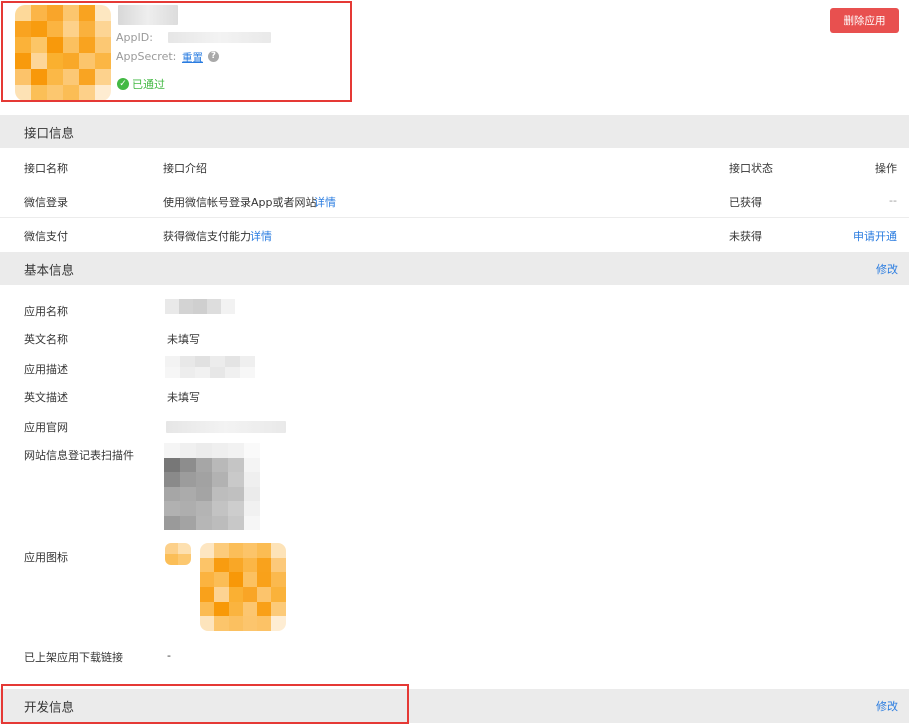  What do you see at coordinates (887, 706) in the screenshot?
I see `dev-edit-link: 修改` at bounding box center [887, 706].